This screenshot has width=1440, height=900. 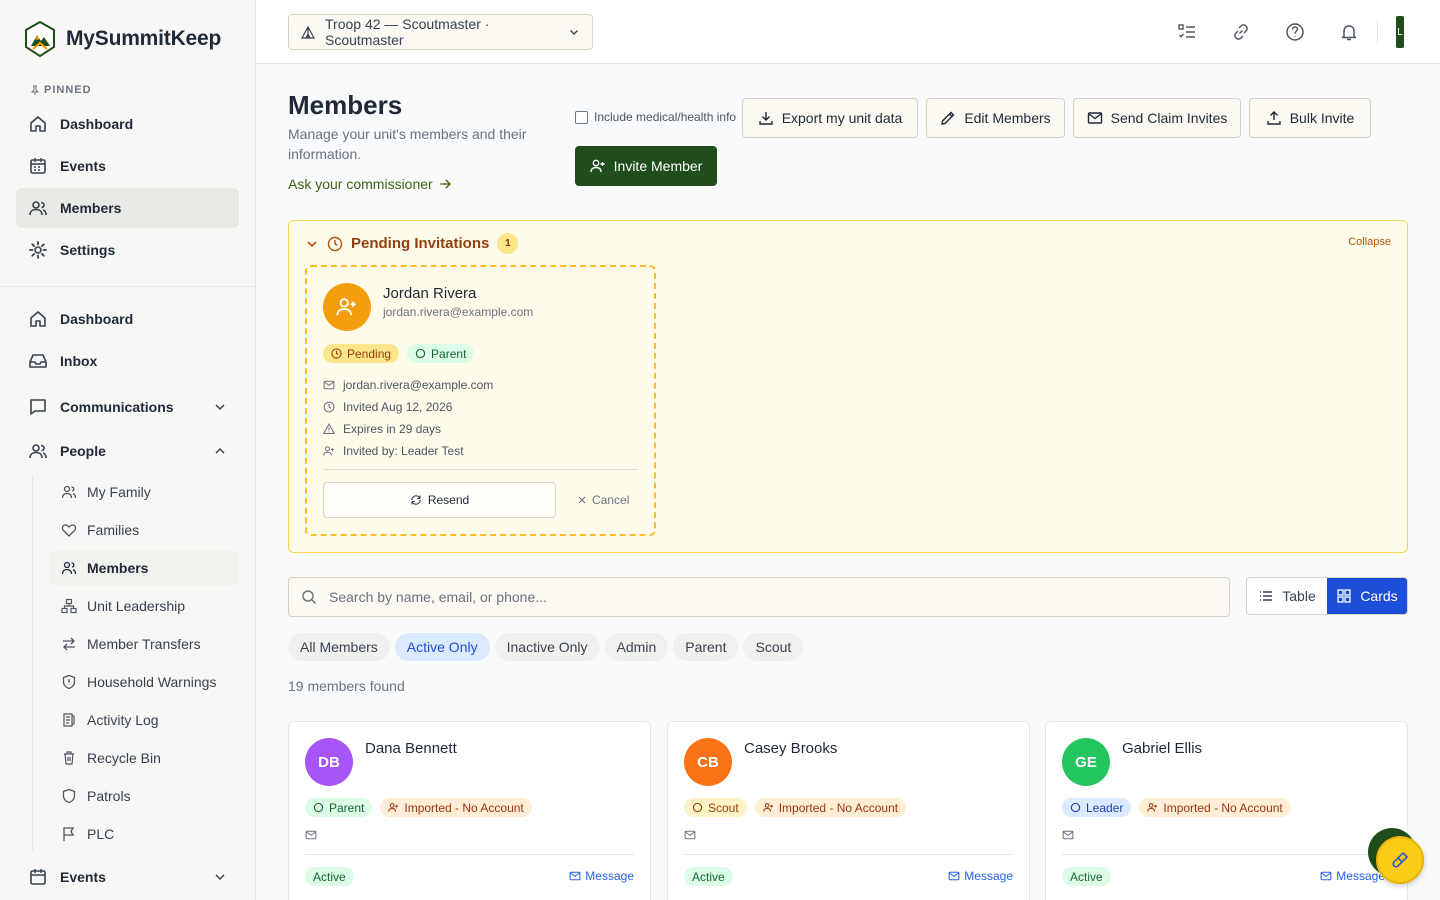 I want to click on sidebar-item-unit-leadership: Unit Leadership, so click(x=144, y=606).